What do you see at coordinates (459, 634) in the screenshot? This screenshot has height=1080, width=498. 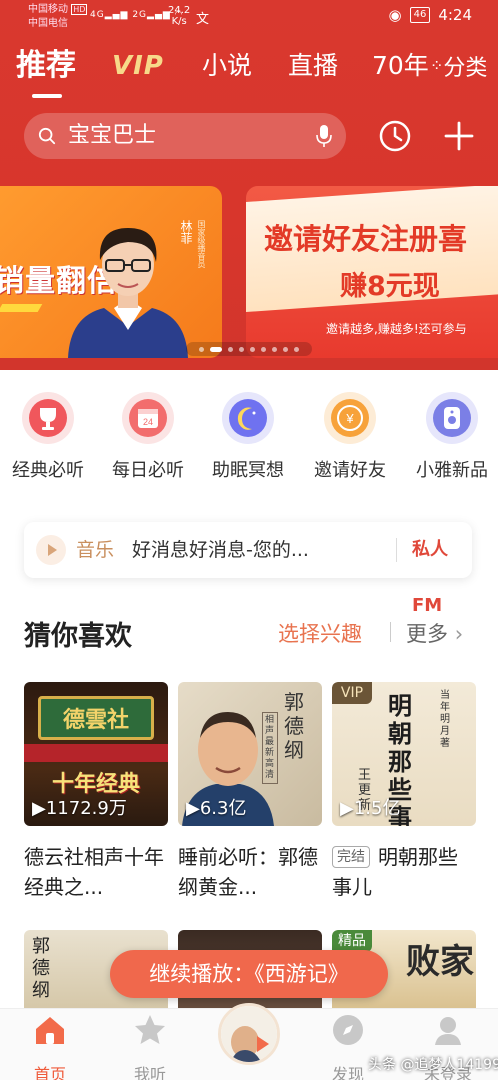 I see `chevron-right-icon: ›` at bounding box center [459, 634].